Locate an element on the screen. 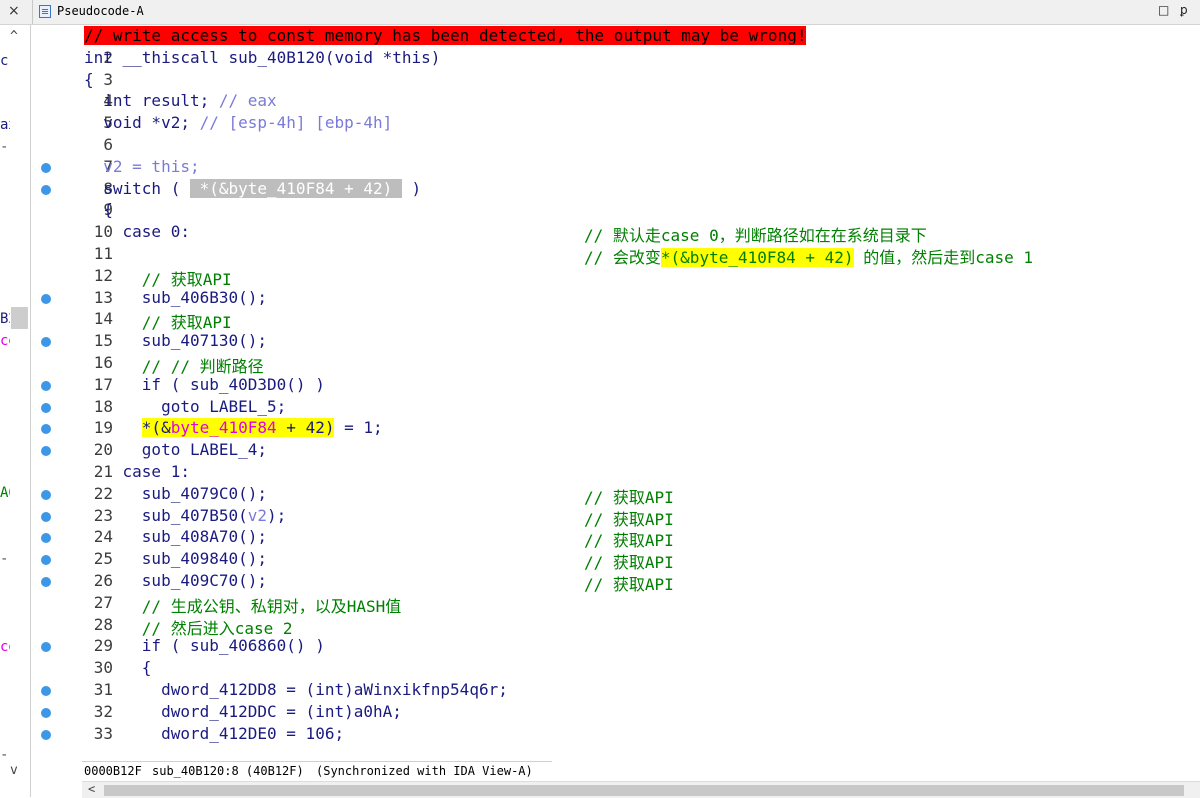  code-text: dword_412DE0 = 106; is located at coordinates (214, 733).